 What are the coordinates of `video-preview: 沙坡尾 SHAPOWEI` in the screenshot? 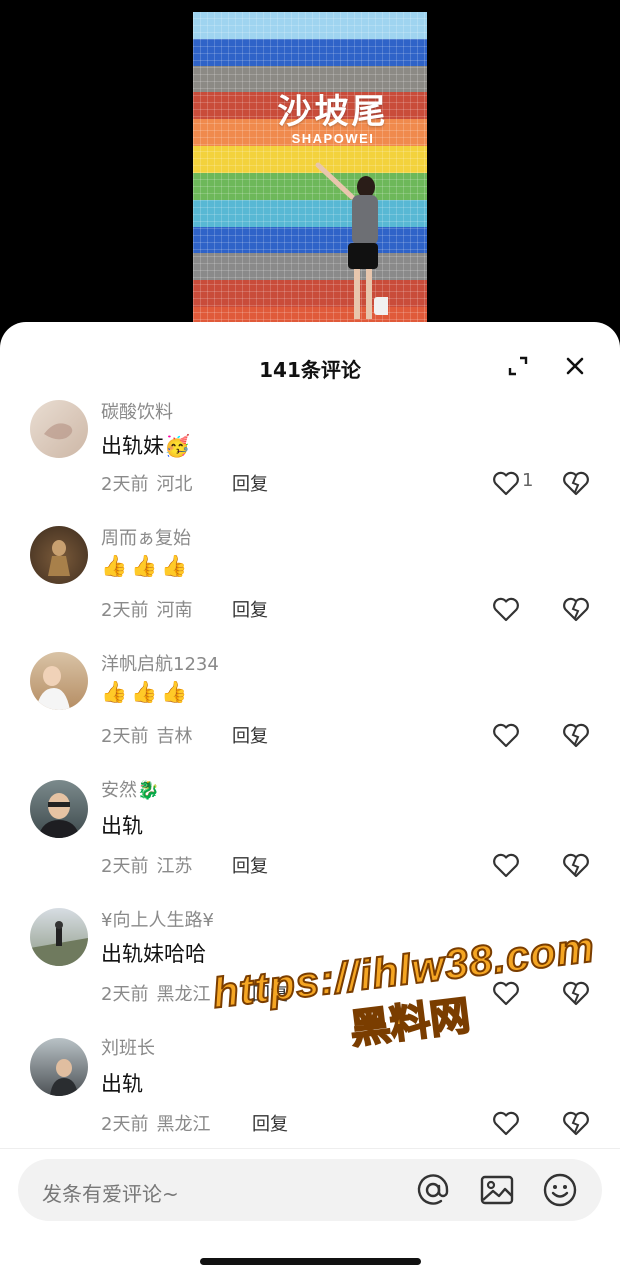 It's located at (310, 173).